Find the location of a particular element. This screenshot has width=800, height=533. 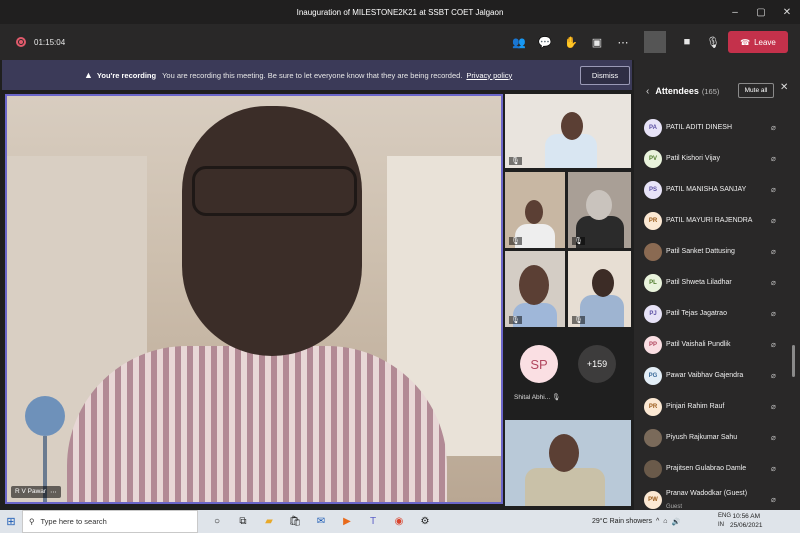

speaker-head is located at coordinates (272, 231).